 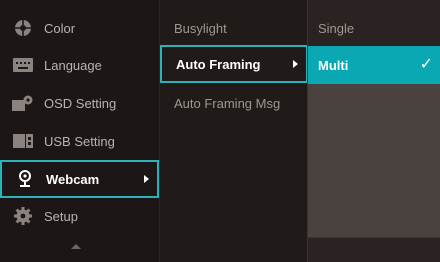 I want to click on options-panel-footer, so click(x=374, y=249).